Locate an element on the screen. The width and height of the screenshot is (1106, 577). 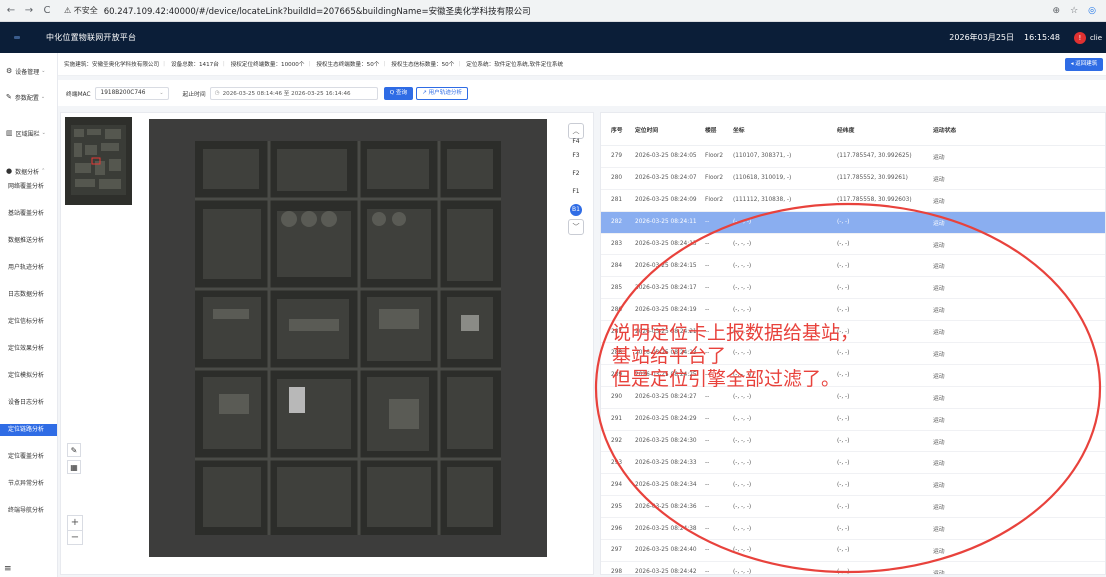
table-cell: 297 is located at coordinates (617, 550).